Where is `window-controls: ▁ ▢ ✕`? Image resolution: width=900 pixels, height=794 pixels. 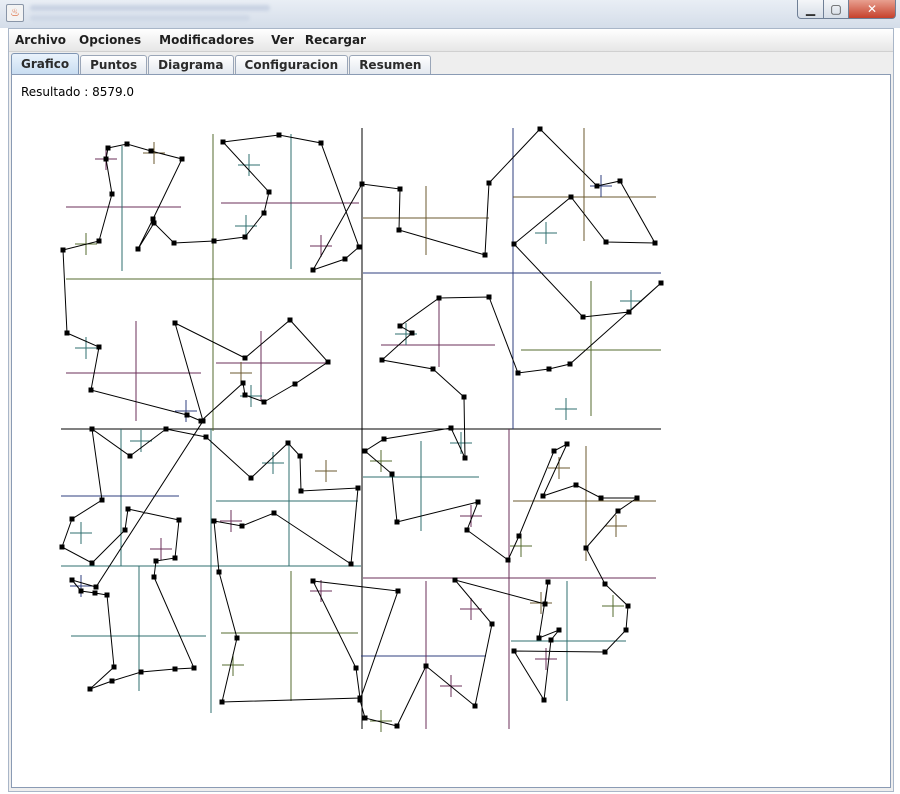
window-controls: ▁ ▢ ✕ is located at coordinates (846, 10).